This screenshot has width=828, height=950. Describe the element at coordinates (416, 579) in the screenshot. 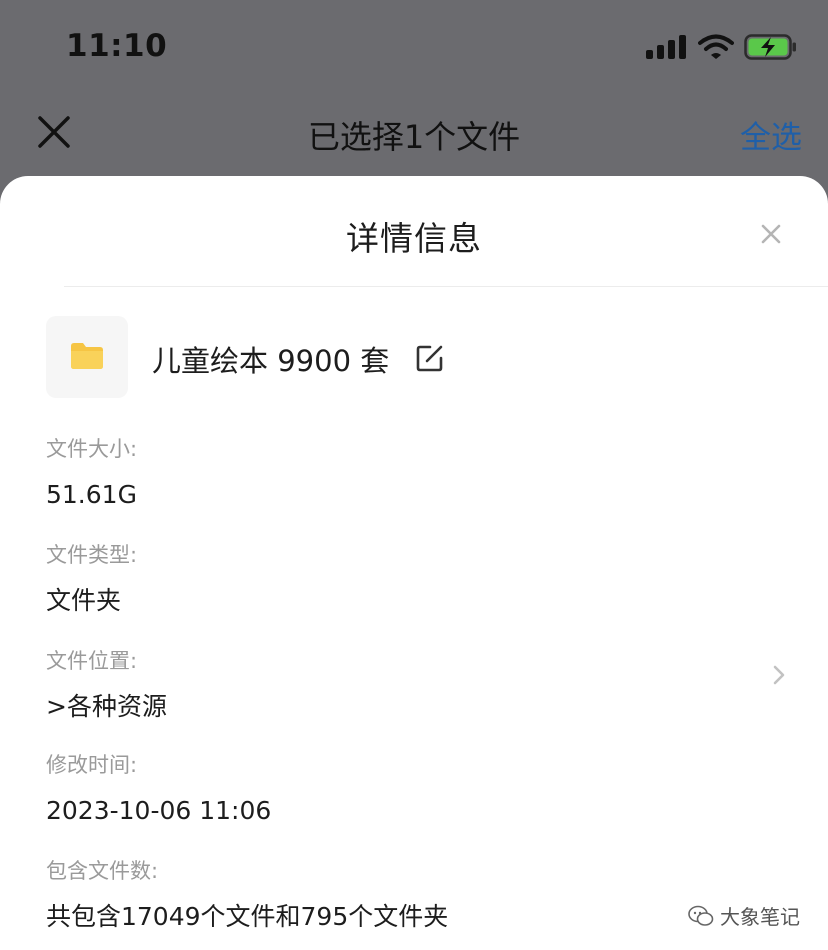

I see `field-file-type: 文件类型: 文件夹` at that location.